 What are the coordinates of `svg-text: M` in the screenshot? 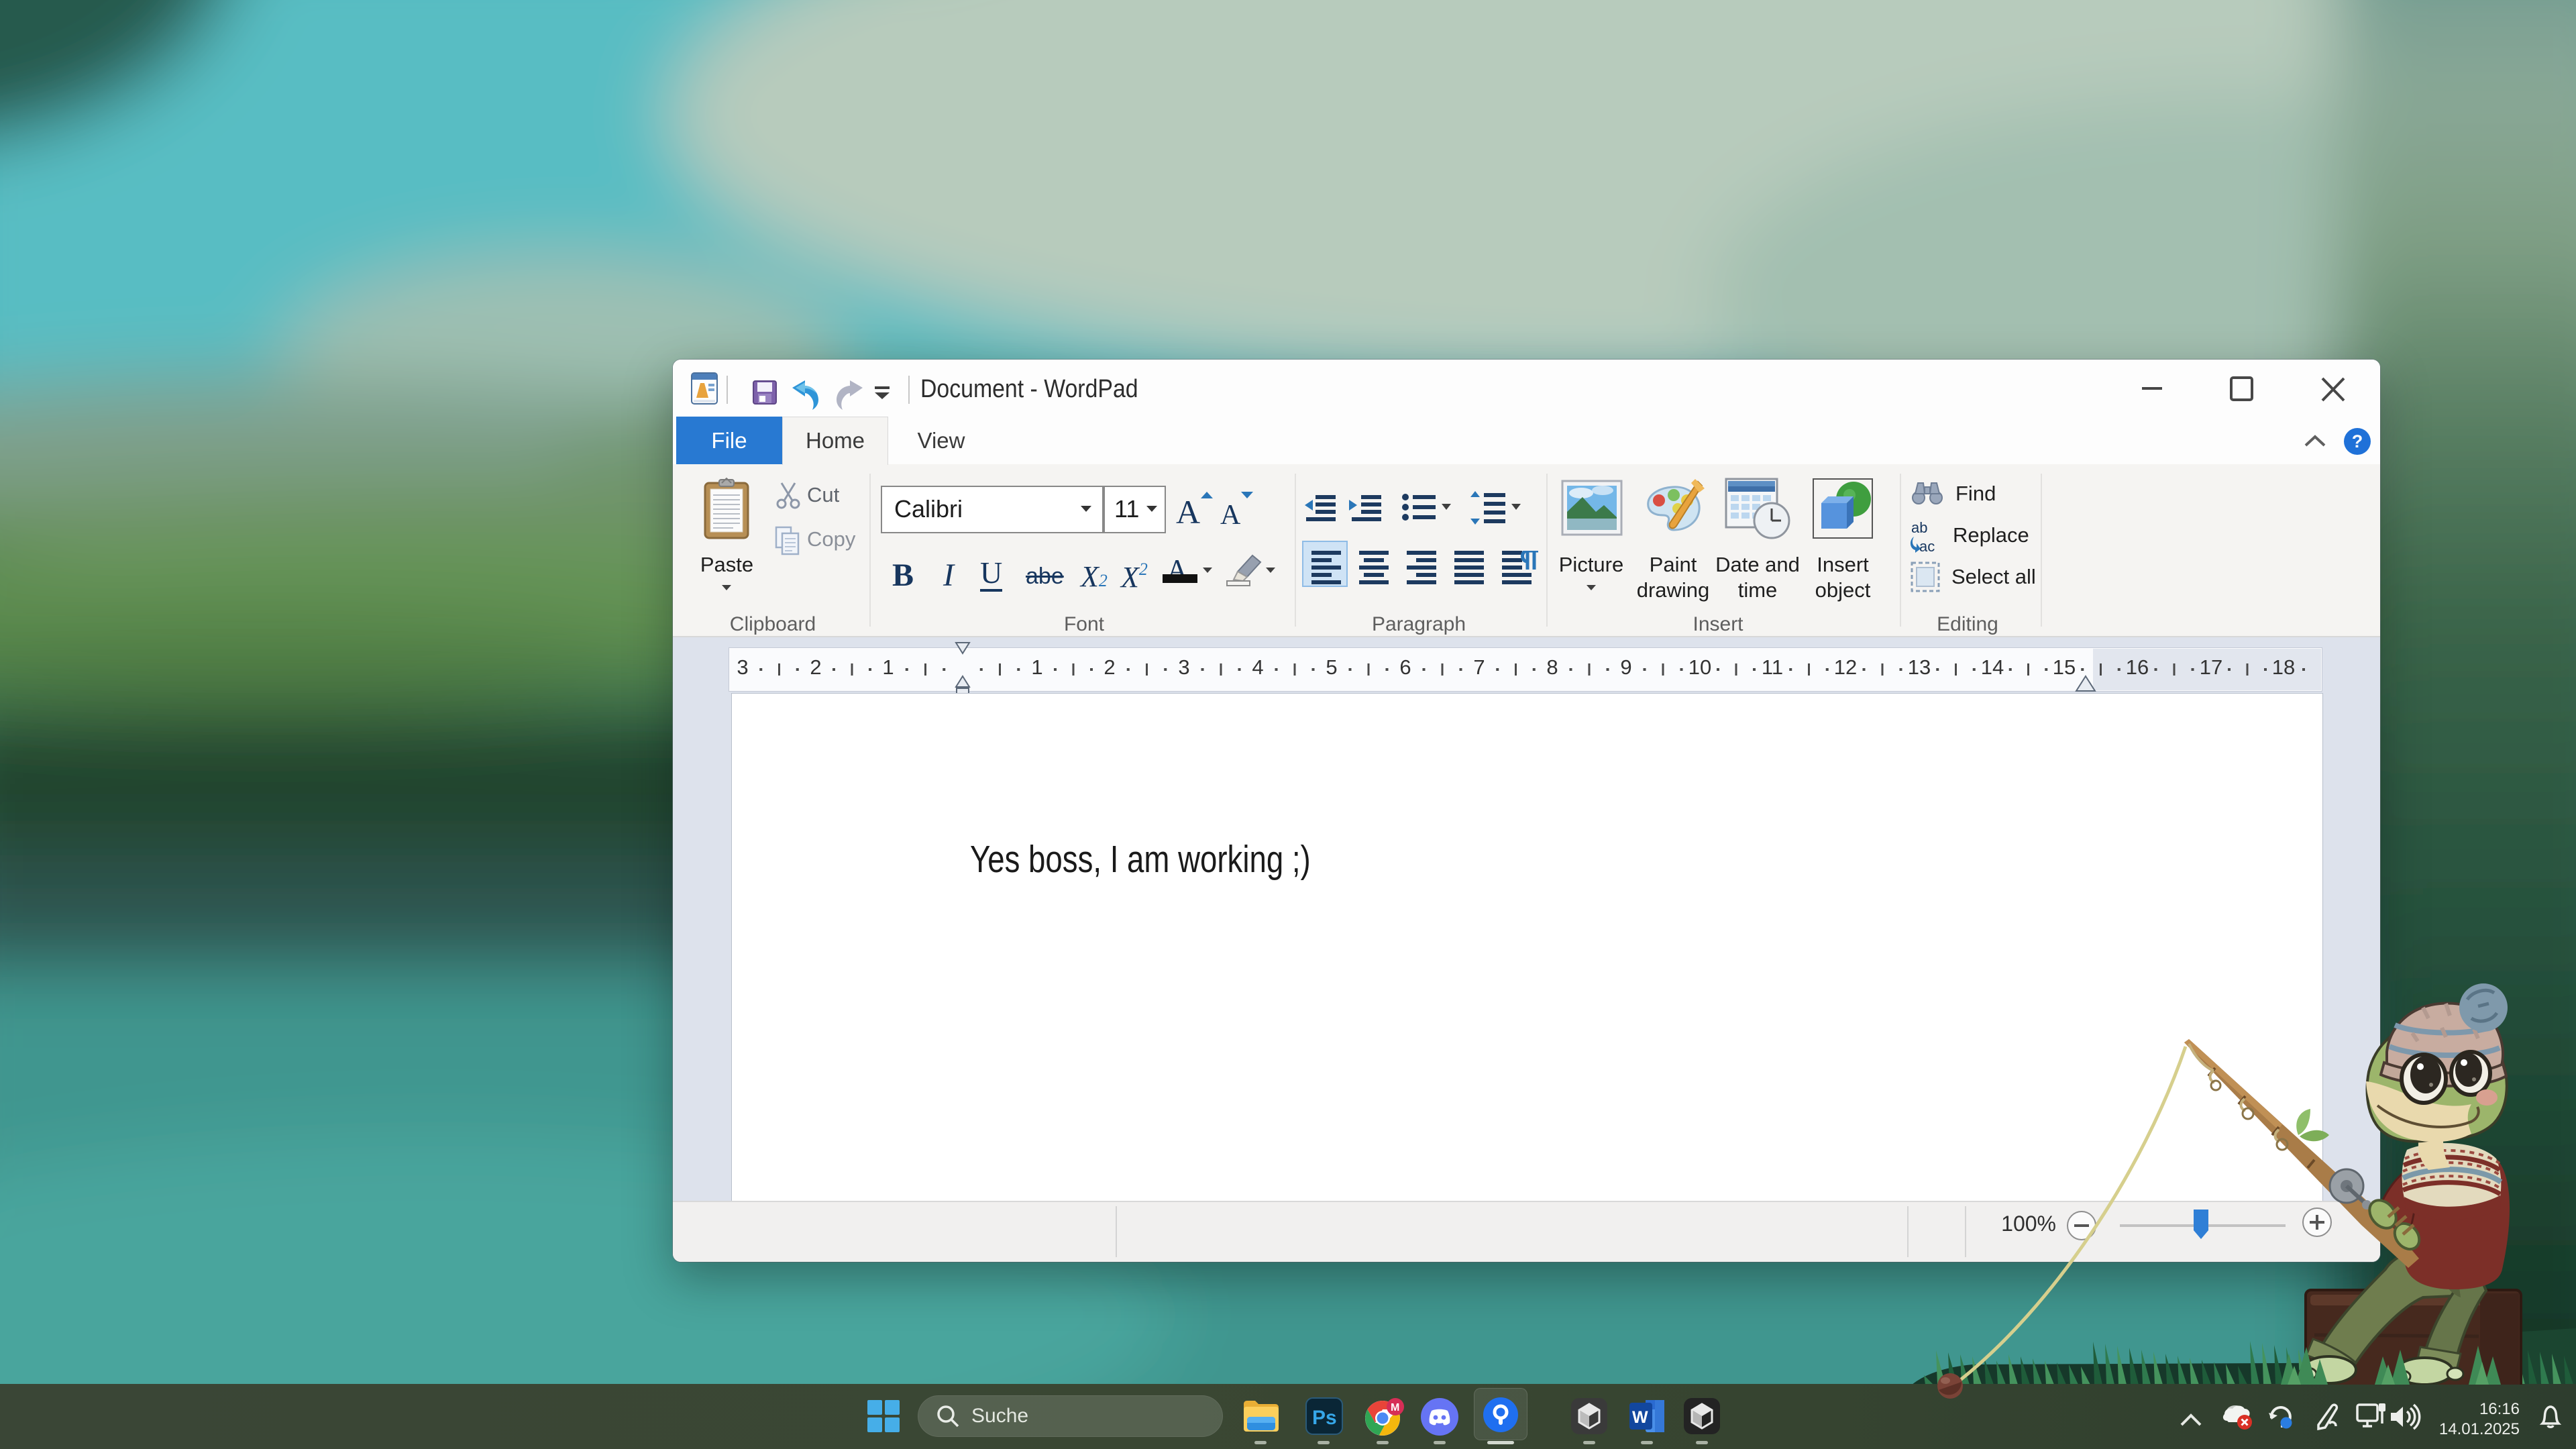 It's located at (1395, 1407).